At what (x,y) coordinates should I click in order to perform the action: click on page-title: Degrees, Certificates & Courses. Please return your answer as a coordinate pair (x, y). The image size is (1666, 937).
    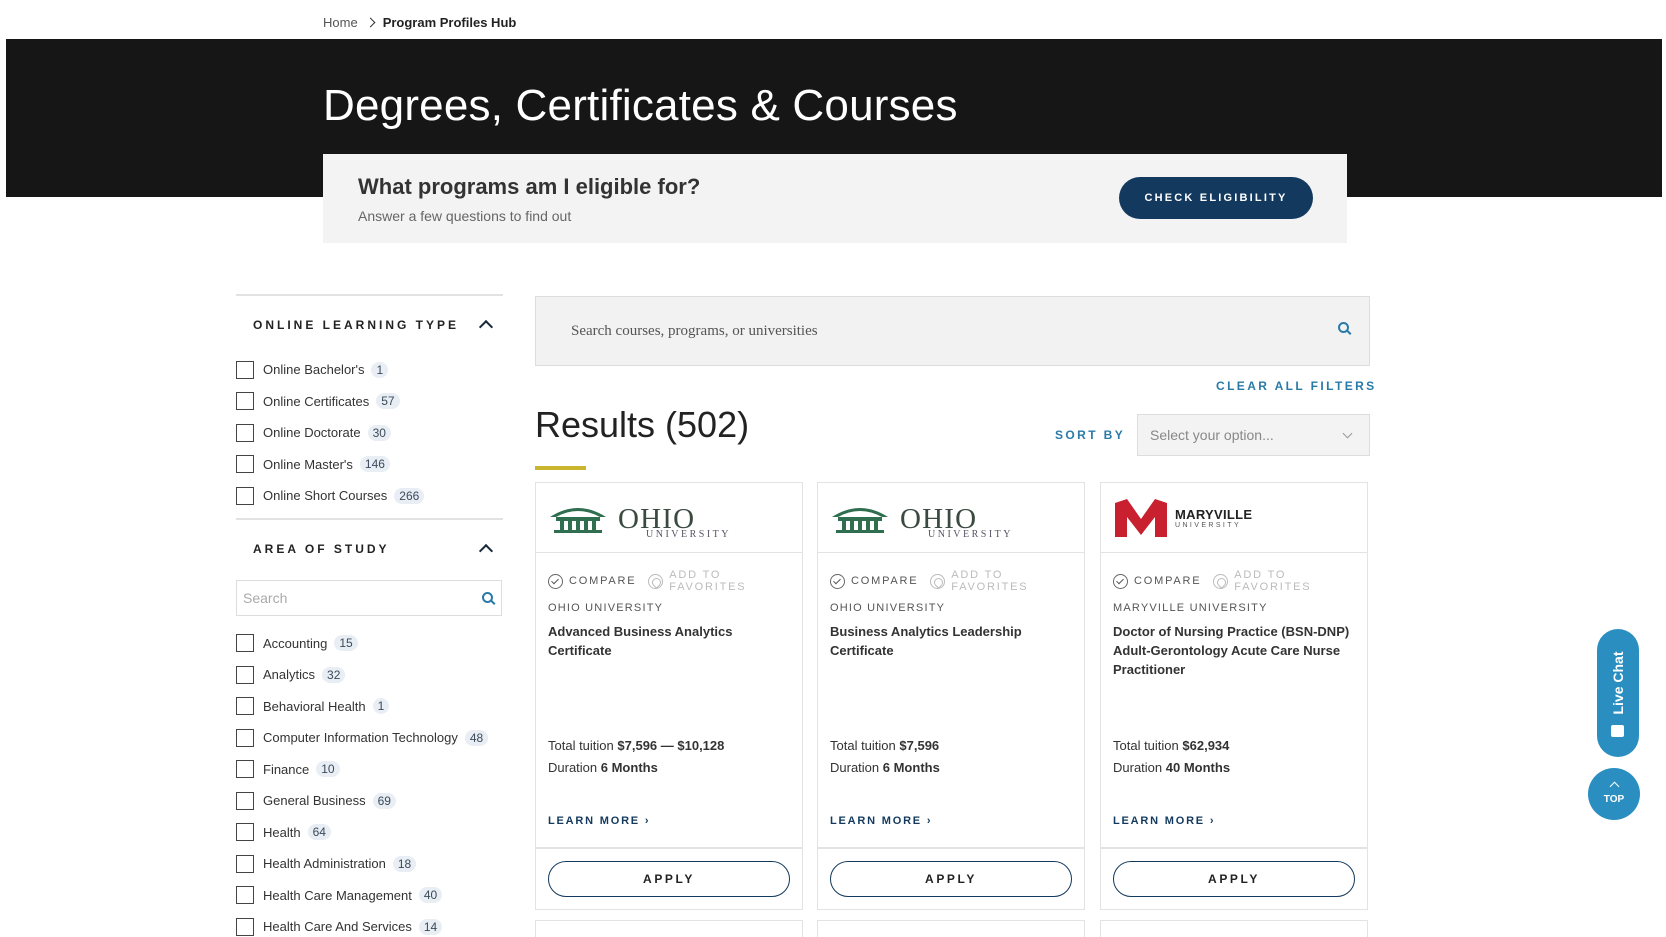
    Looking at the image, I should click on (640, 105).